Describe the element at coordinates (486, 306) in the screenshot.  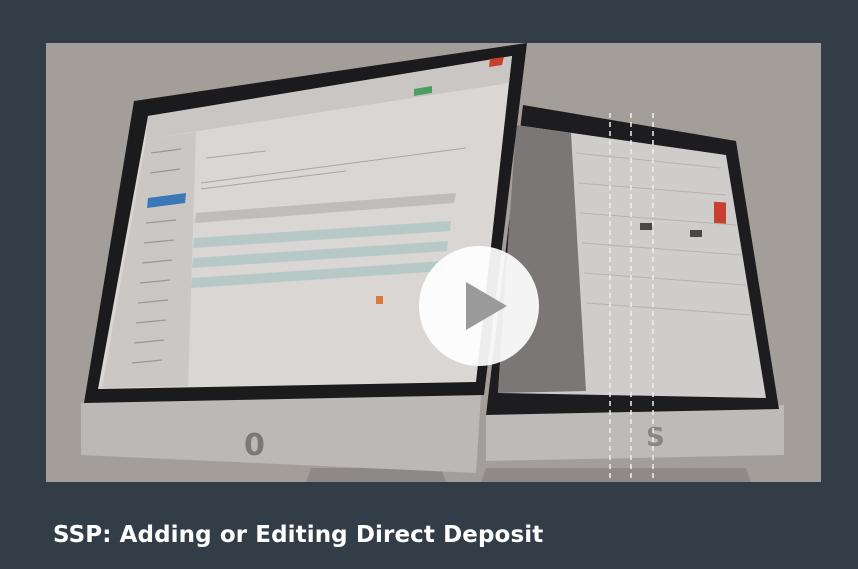
I see `play-icon` at that location.